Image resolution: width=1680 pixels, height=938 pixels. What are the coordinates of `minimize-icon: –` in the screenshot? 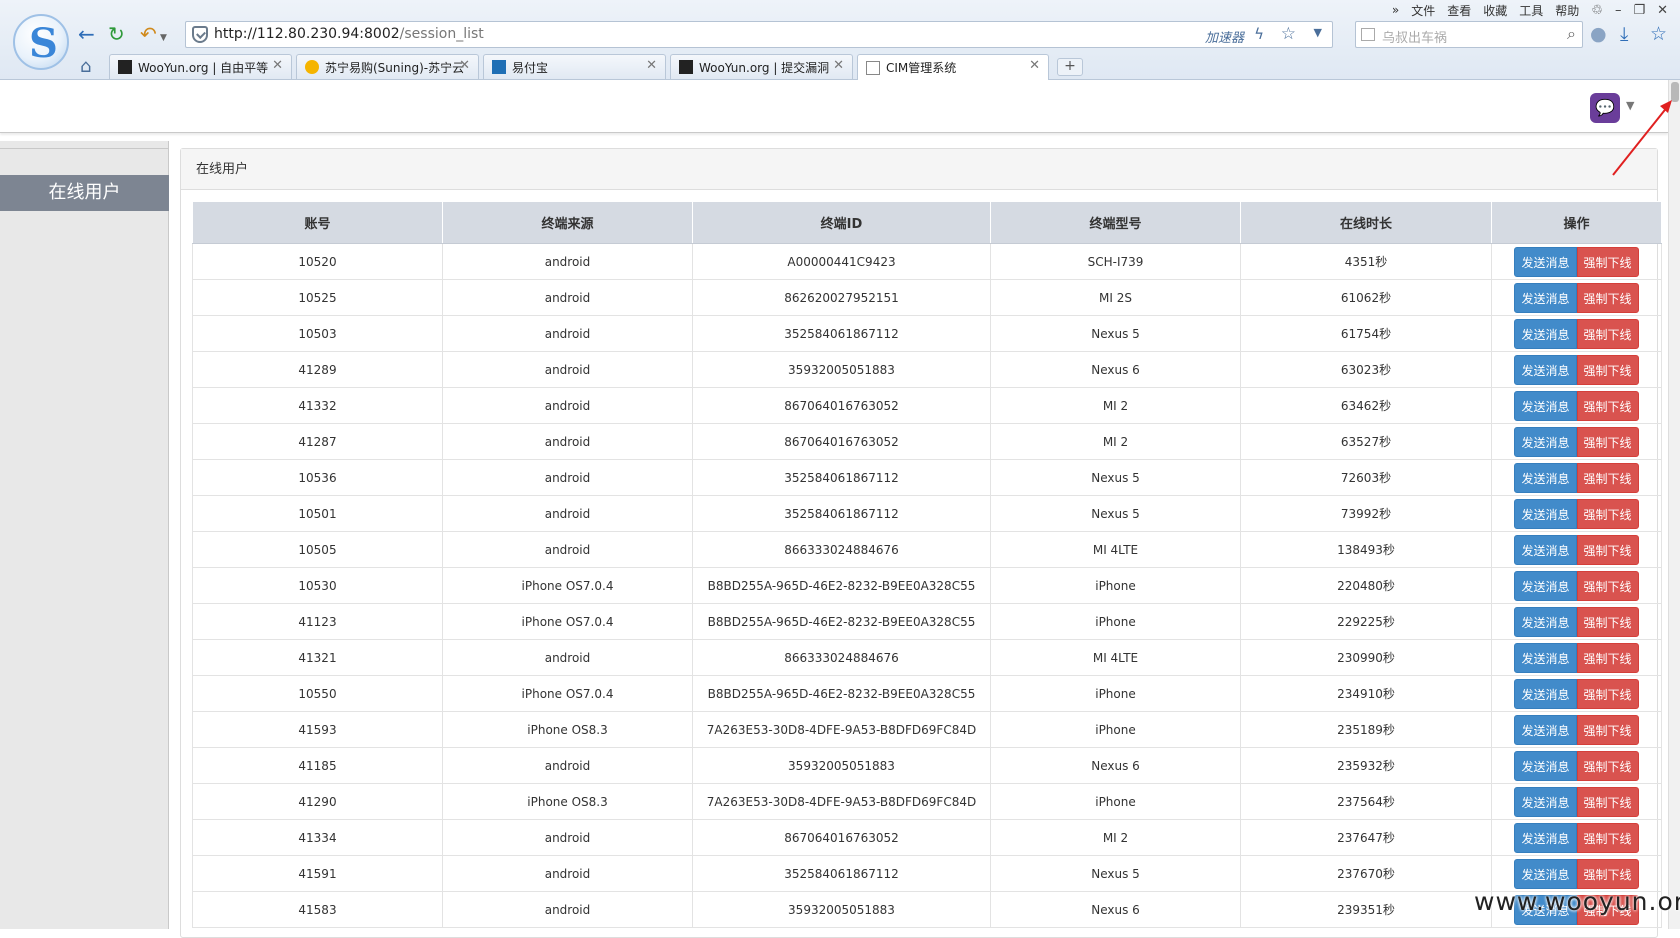 It's located at (1618, 10).